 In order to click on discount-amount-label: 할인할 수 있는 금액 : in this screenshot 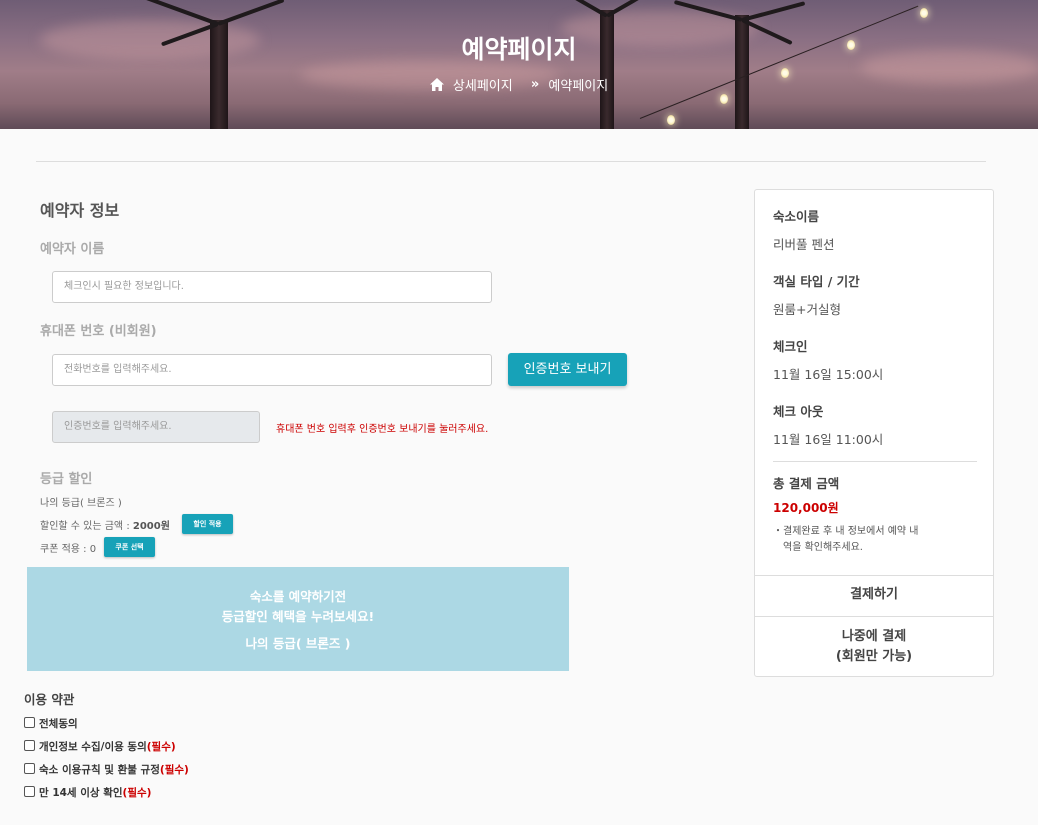, I will do `click(86, 526)`.